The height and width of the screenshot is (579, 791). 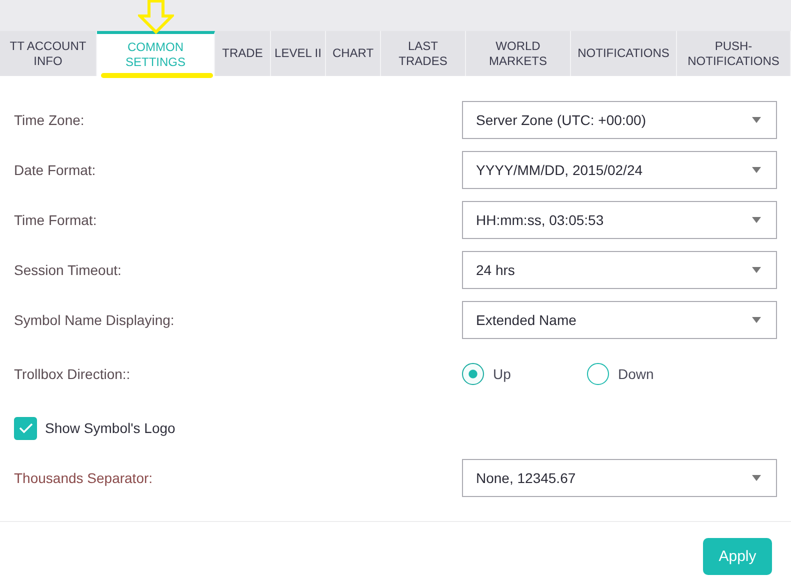 I want to click on dropdown: HH:mm:ss, 03:05:53, so click(x=619, y=220).